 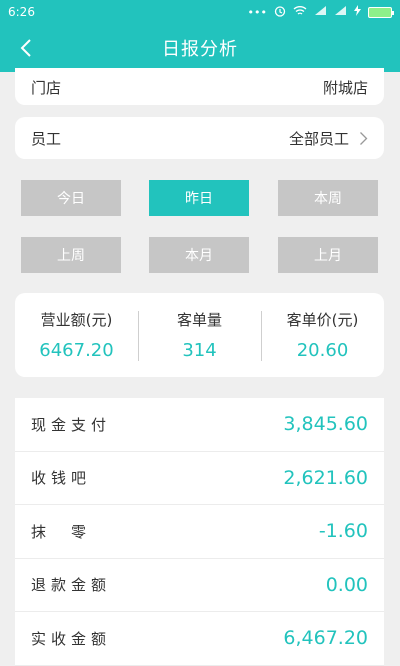 I want to click on range-button-this-week: 本周, so click(x=328, y=198).